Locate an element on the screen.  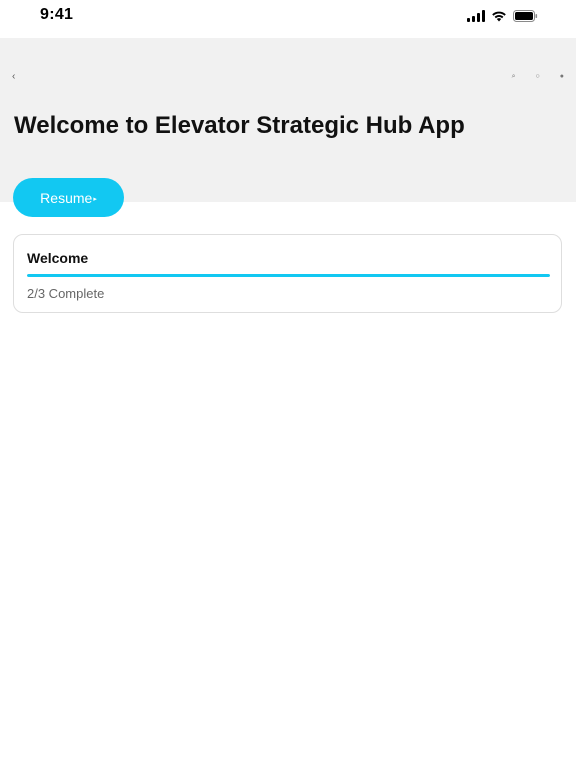
status-bar: 9:41 is located at coordinates (288, 19).